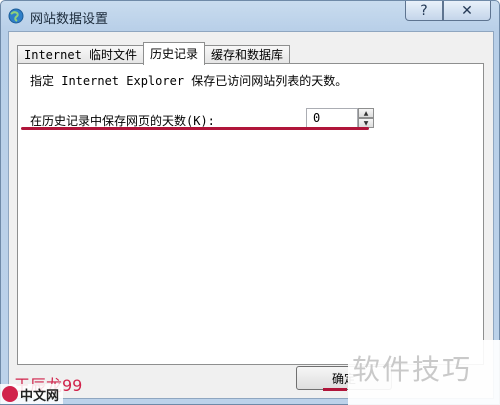 The width and height of the screenshot is (500, 405). I want to click on title-bar: 网站数据设置 ? ✕, so click(250, 16).